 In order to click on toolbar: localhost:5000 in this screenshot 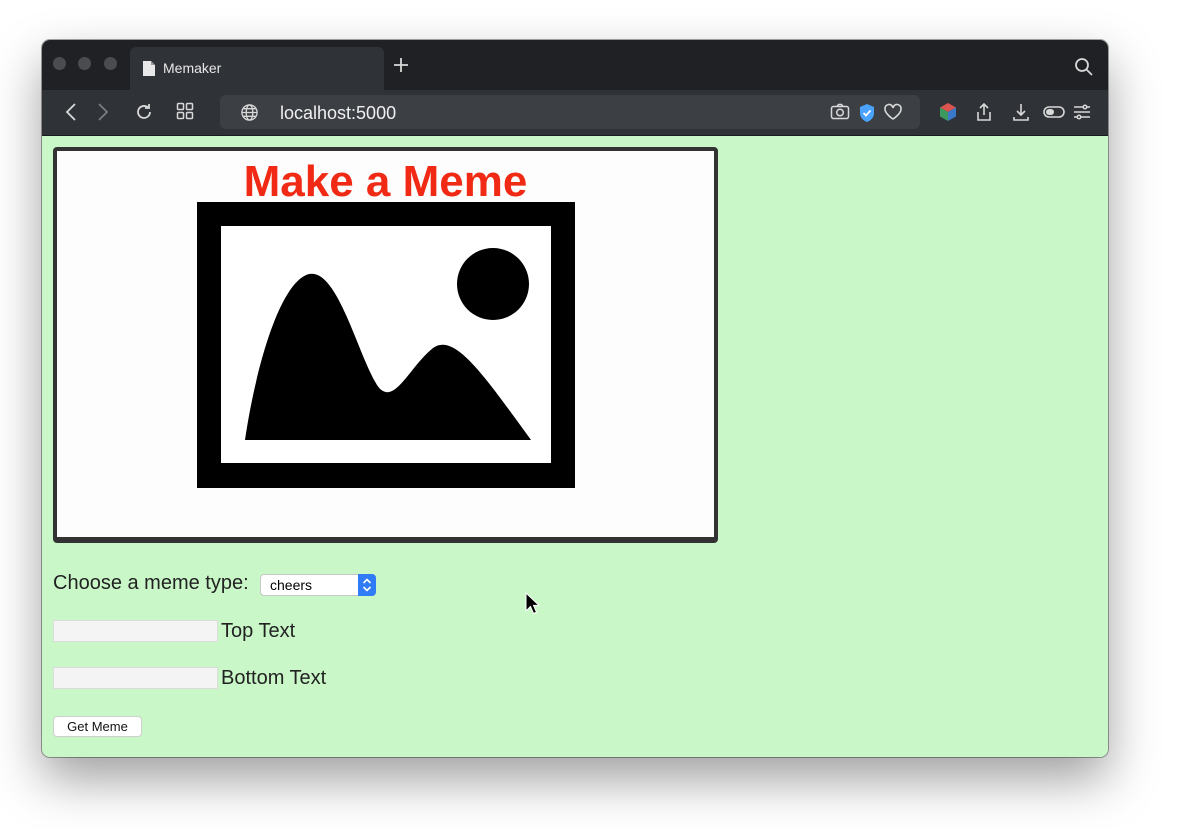, I will do `click(575, 113)`.